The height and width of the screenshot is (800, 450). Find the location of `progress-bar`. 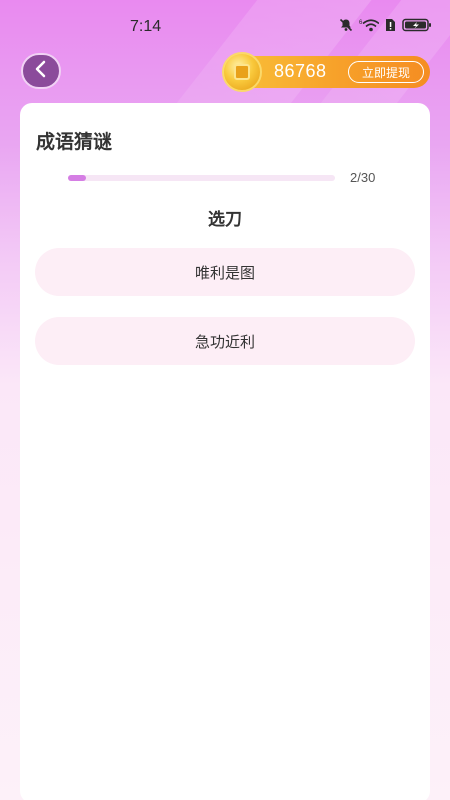

progress-bar is located at coordinates (201, 178).